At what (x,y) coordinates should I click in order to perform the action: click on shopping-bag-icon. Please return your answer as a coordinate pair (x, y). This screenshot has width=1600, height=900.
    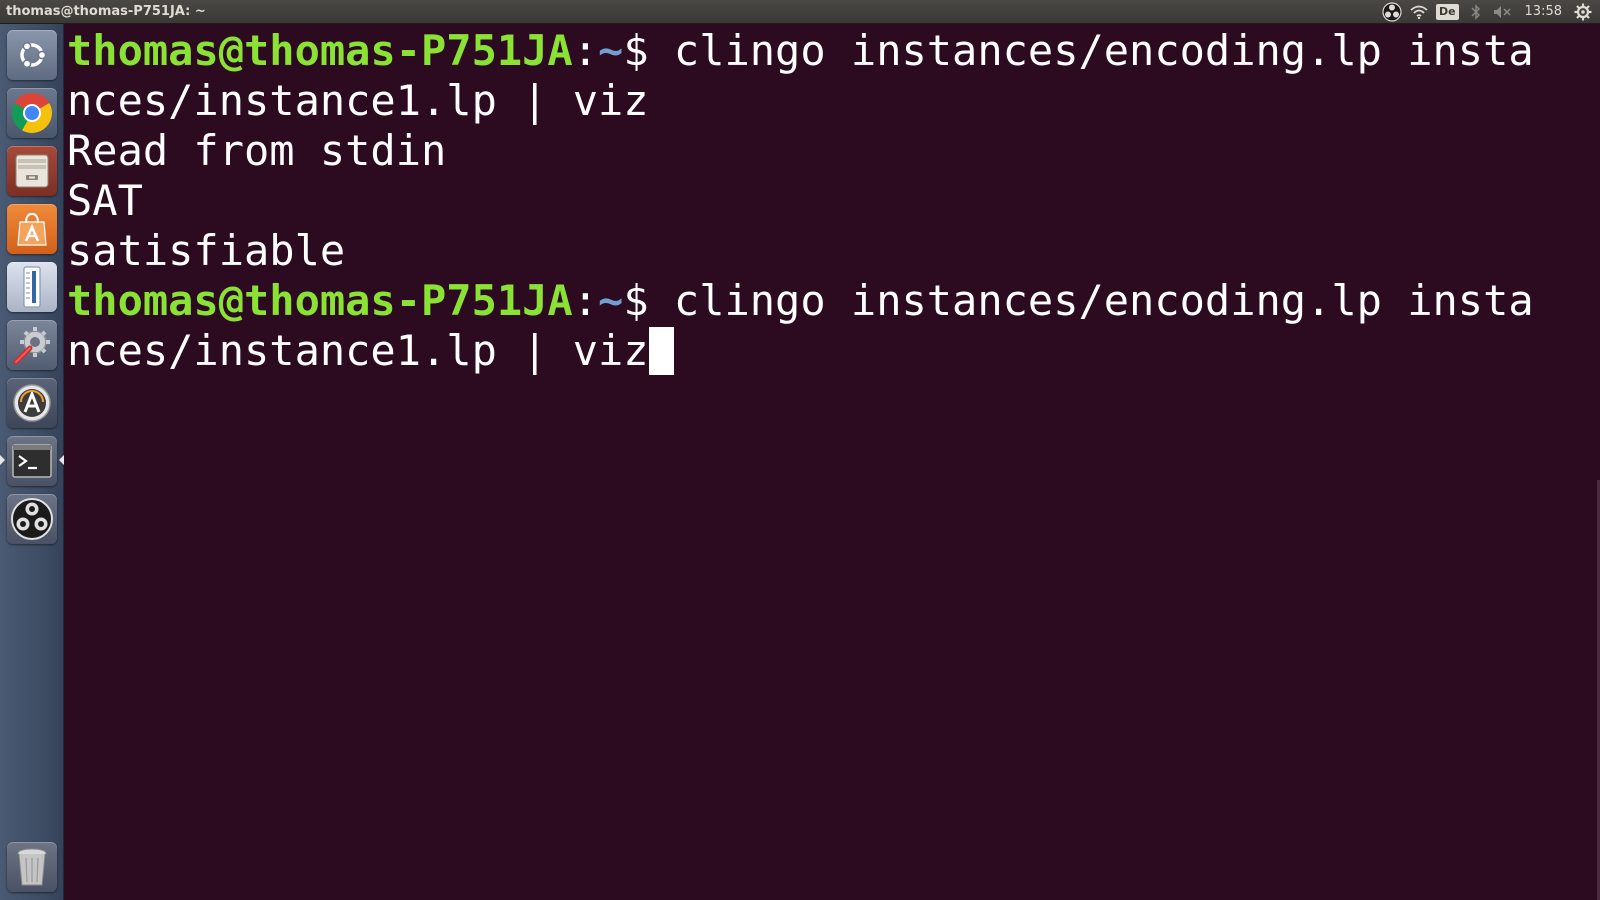
    Looking at the image, I should click on (32, 229).